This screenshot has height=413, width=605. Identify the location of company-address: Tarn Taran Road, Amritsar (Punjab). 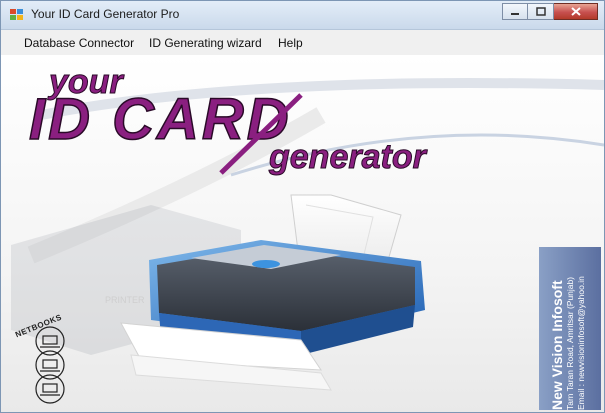
(570, 343).